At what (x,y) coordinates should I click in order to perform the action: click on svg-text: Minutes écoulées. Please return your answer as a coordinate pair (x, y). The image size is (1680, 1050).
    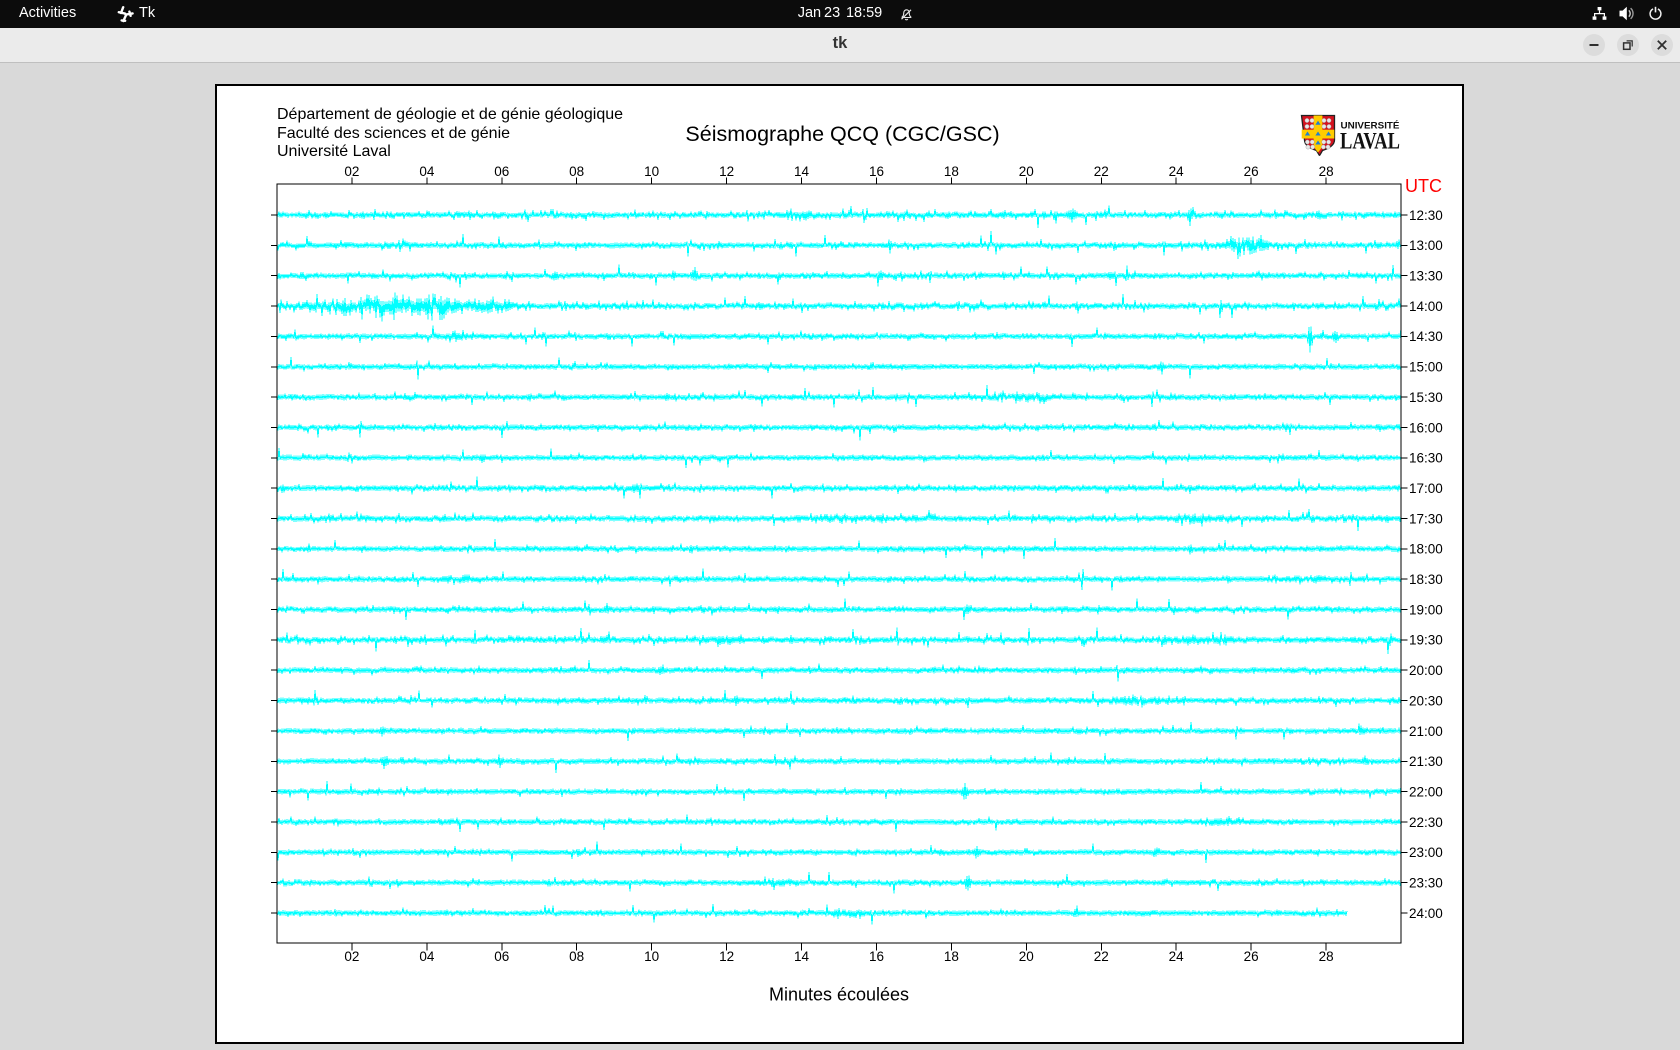
    Looking at the image, I should click on (839, 995).